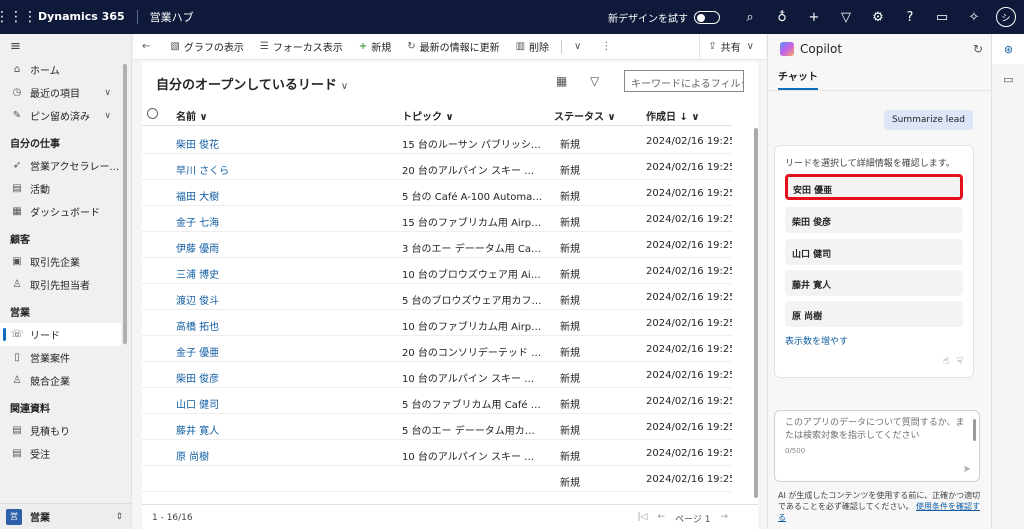 The width and height of the screenshot is (1024, 529). What do you see at coordinates (166, 17) in the screenshot?
I see `app-title: 営業ハブ` at bounding box center [166, 17].